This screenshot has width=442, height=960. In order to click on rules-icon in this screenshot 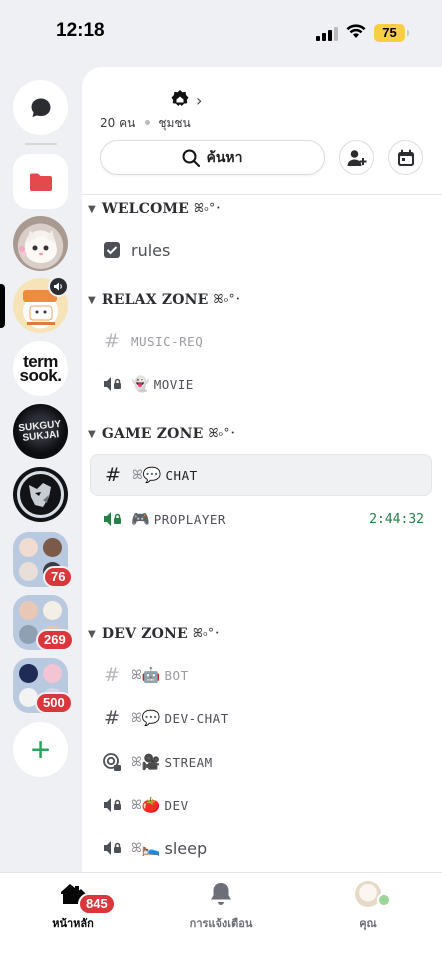, I will do `click(112, 250)`.